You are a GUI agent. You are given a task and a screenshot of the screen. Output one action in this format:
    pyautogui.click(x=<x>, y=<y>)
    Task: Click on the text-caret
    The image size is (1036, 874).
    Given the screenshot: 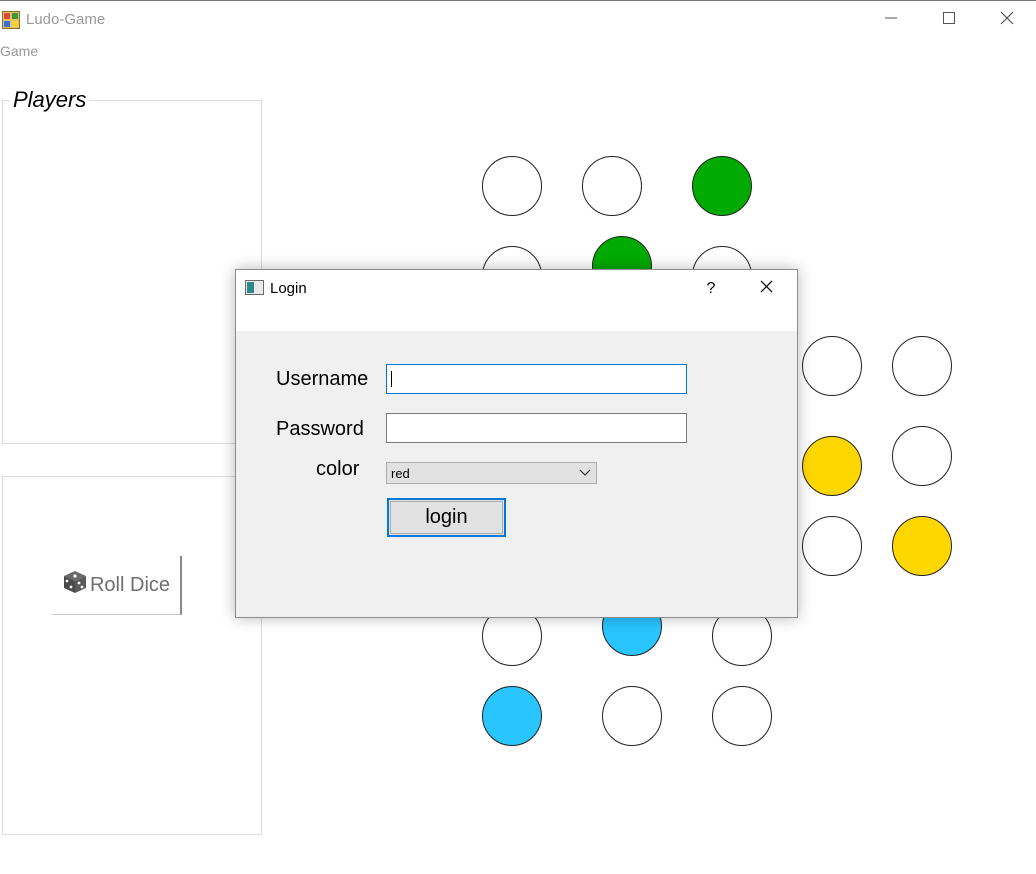 What is the action you would take?
    pyautogui.click(x=391, y=379)
    